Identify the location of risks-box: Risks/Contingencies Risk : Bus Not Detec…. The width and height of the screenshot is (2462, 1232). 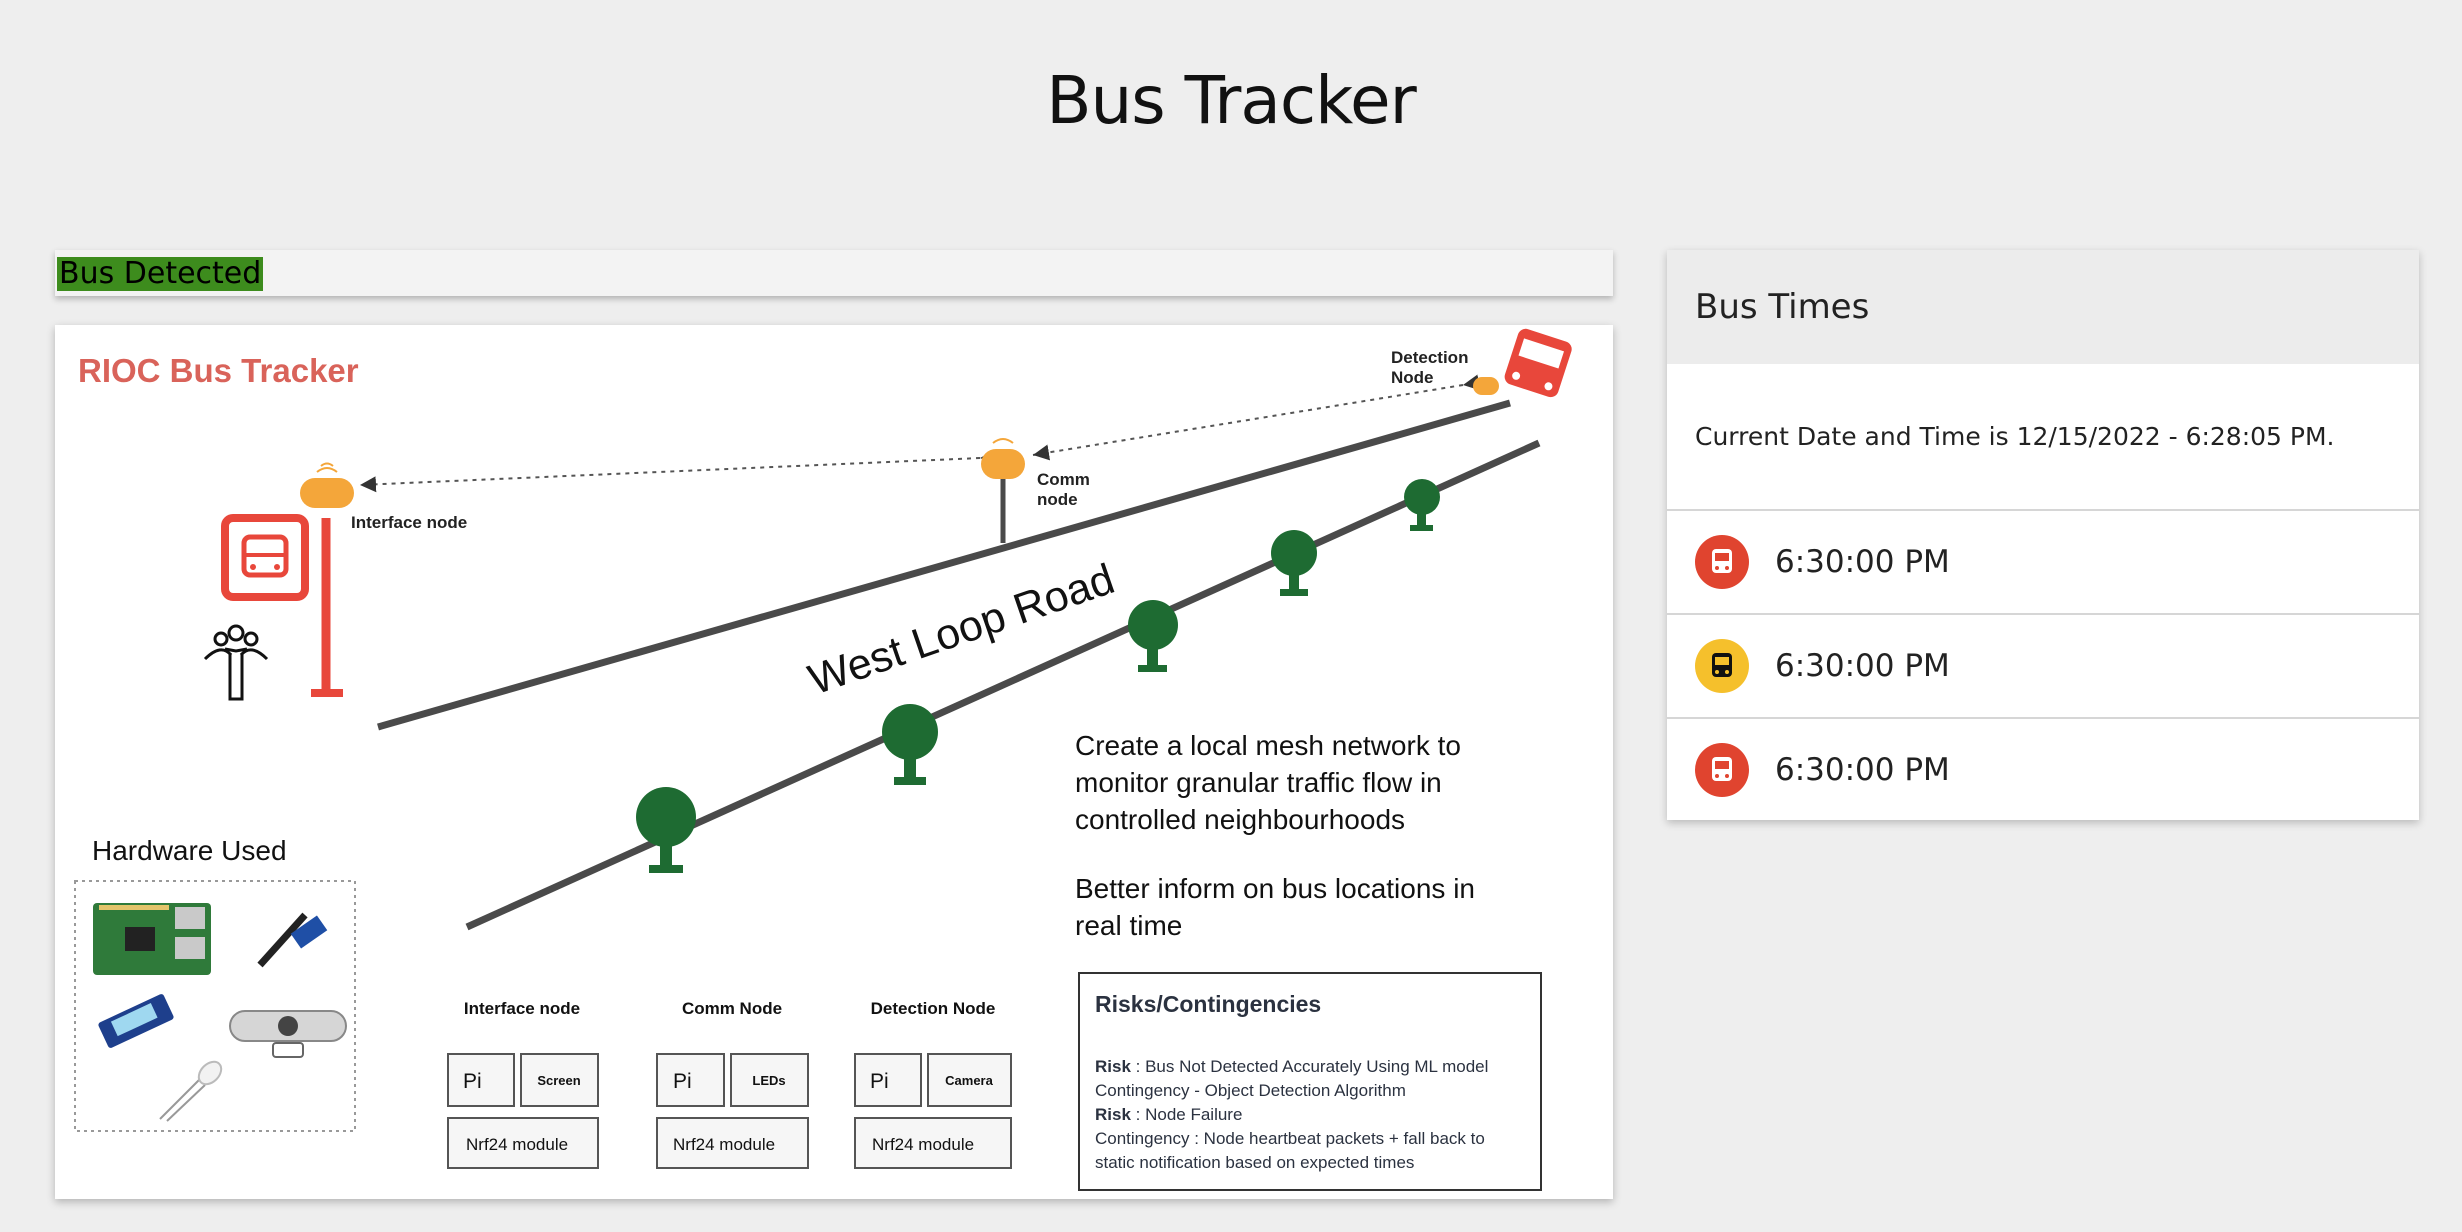
(1310, 1081).